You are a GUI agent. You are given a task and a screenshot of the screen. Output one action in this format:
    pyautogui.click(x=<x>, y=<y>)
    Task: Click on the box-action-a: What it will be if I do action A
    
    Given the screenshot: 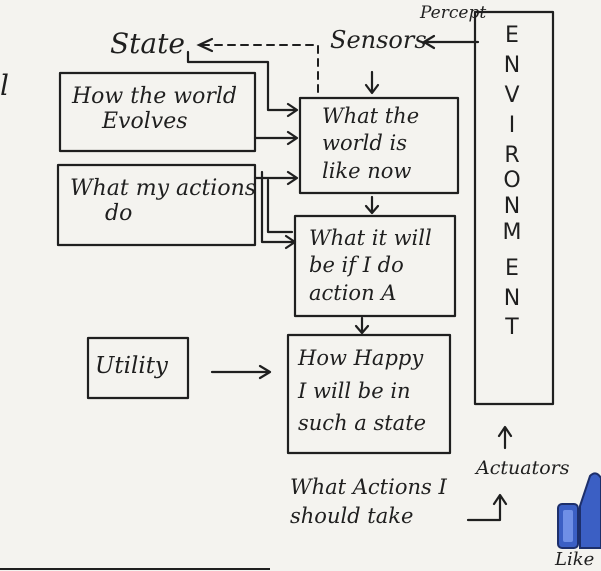 What is the action you would take?
    pyautogui.click(x=370, y=266)
    